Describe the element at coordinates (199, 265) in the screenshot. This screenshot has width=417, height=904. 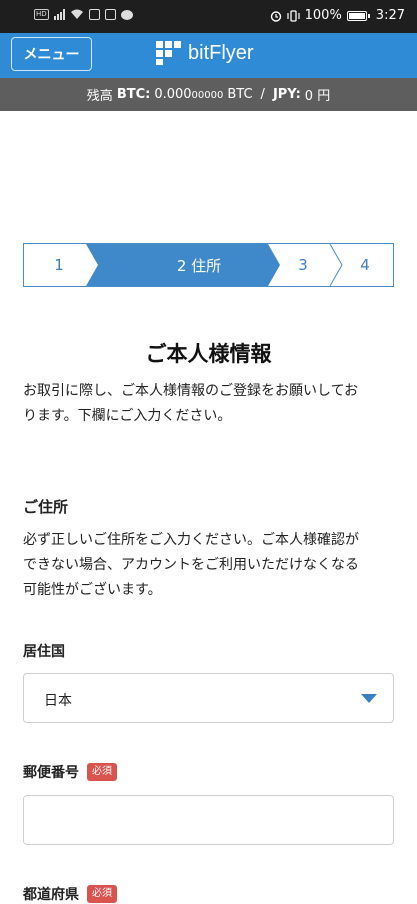
I see `step-2: 2 住所` at that location.